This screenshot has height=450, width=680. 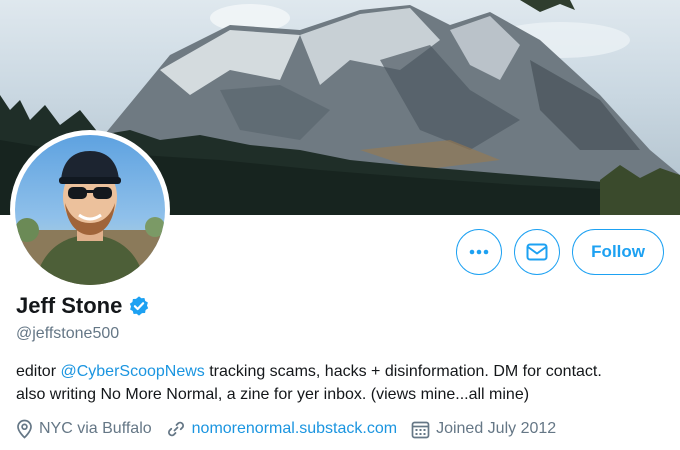 I want to click on location-pin-icon, so click(x=24, y=429).